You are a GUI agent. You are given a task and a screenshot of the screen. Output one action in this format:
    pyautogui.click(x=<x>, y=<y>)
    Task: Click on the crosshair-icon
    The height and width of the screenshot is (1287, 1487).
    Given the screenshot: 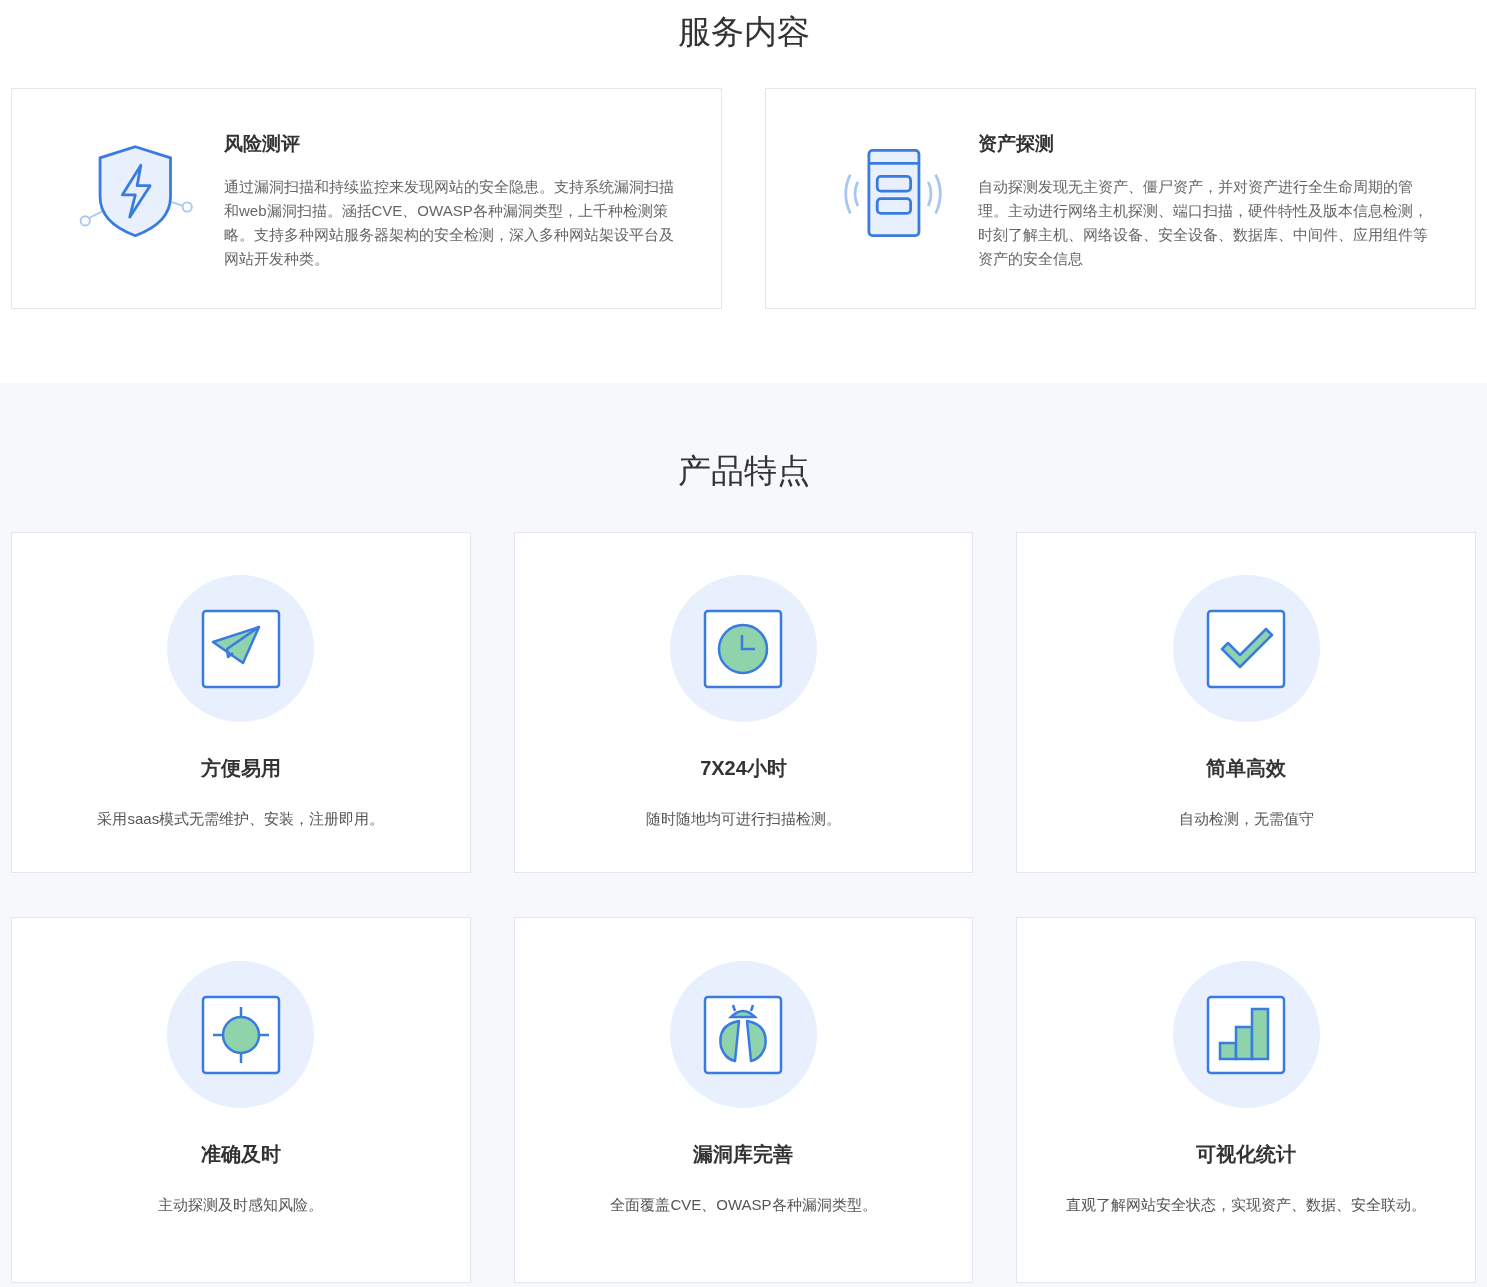 What is the action you would take?
    pyautogui.click(x=240, y=1034)
    